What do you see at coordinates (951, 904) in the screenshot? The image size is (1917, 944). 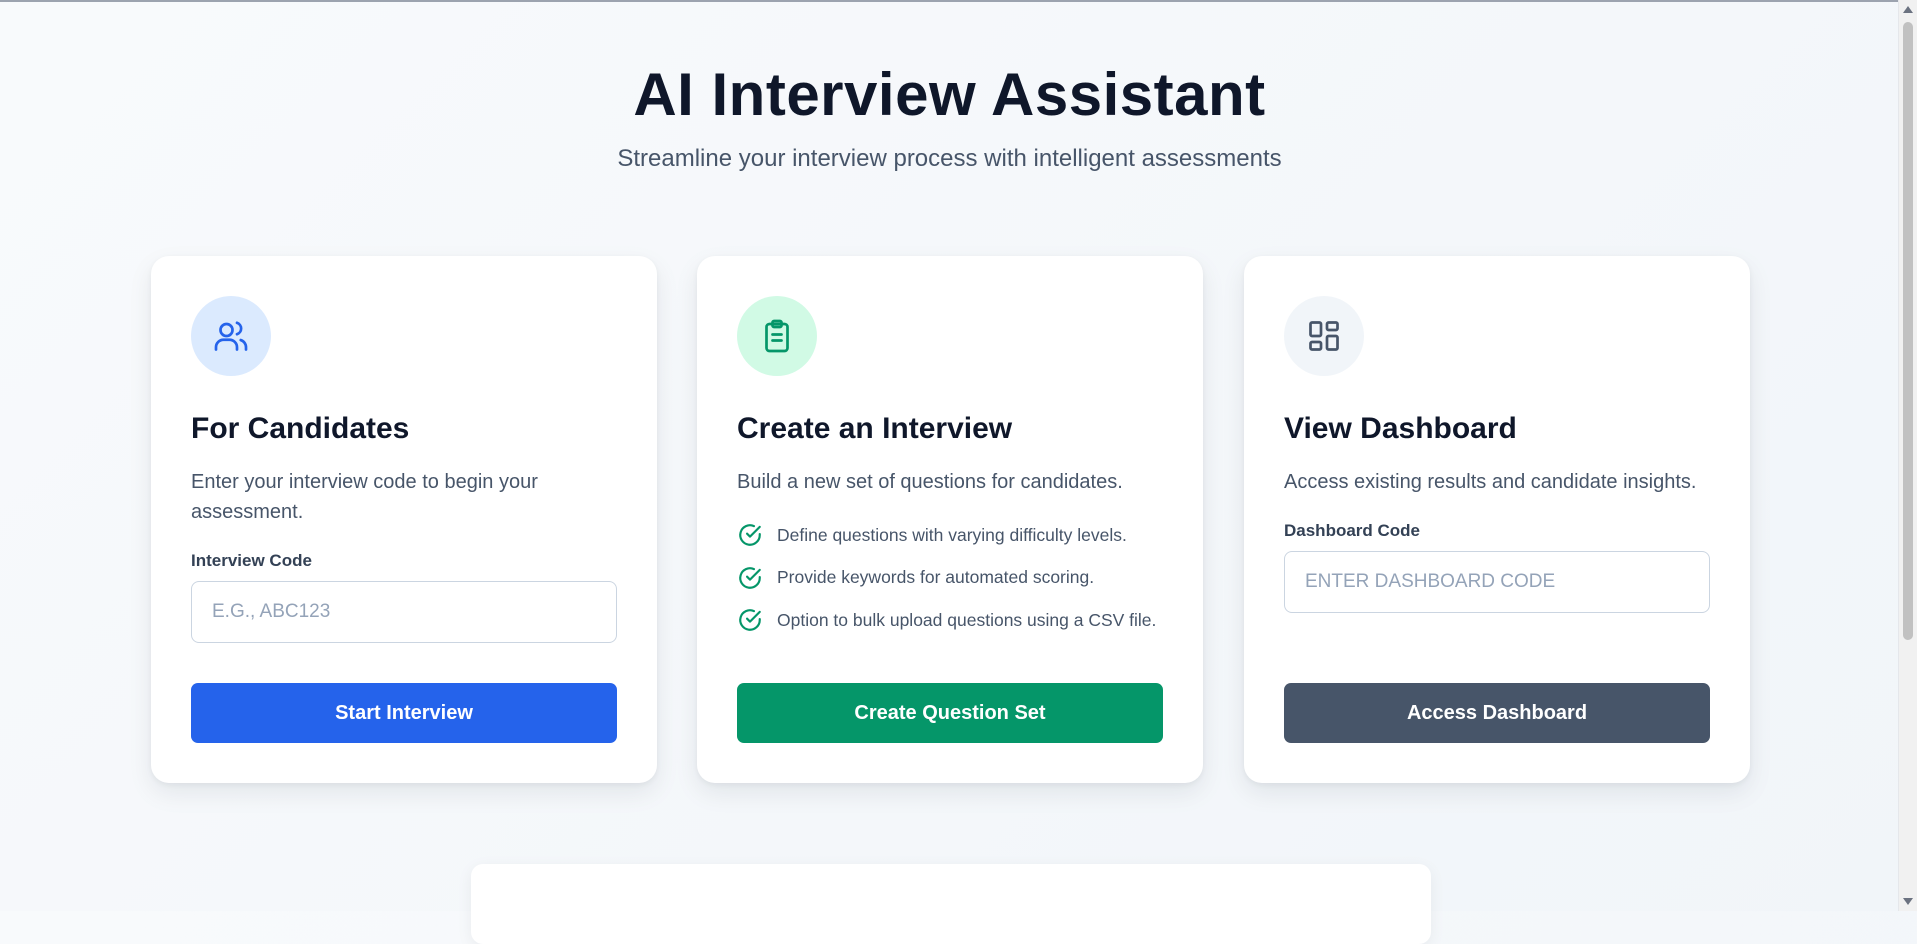 I see `bottom-panel` at bounding box center [951, 904].